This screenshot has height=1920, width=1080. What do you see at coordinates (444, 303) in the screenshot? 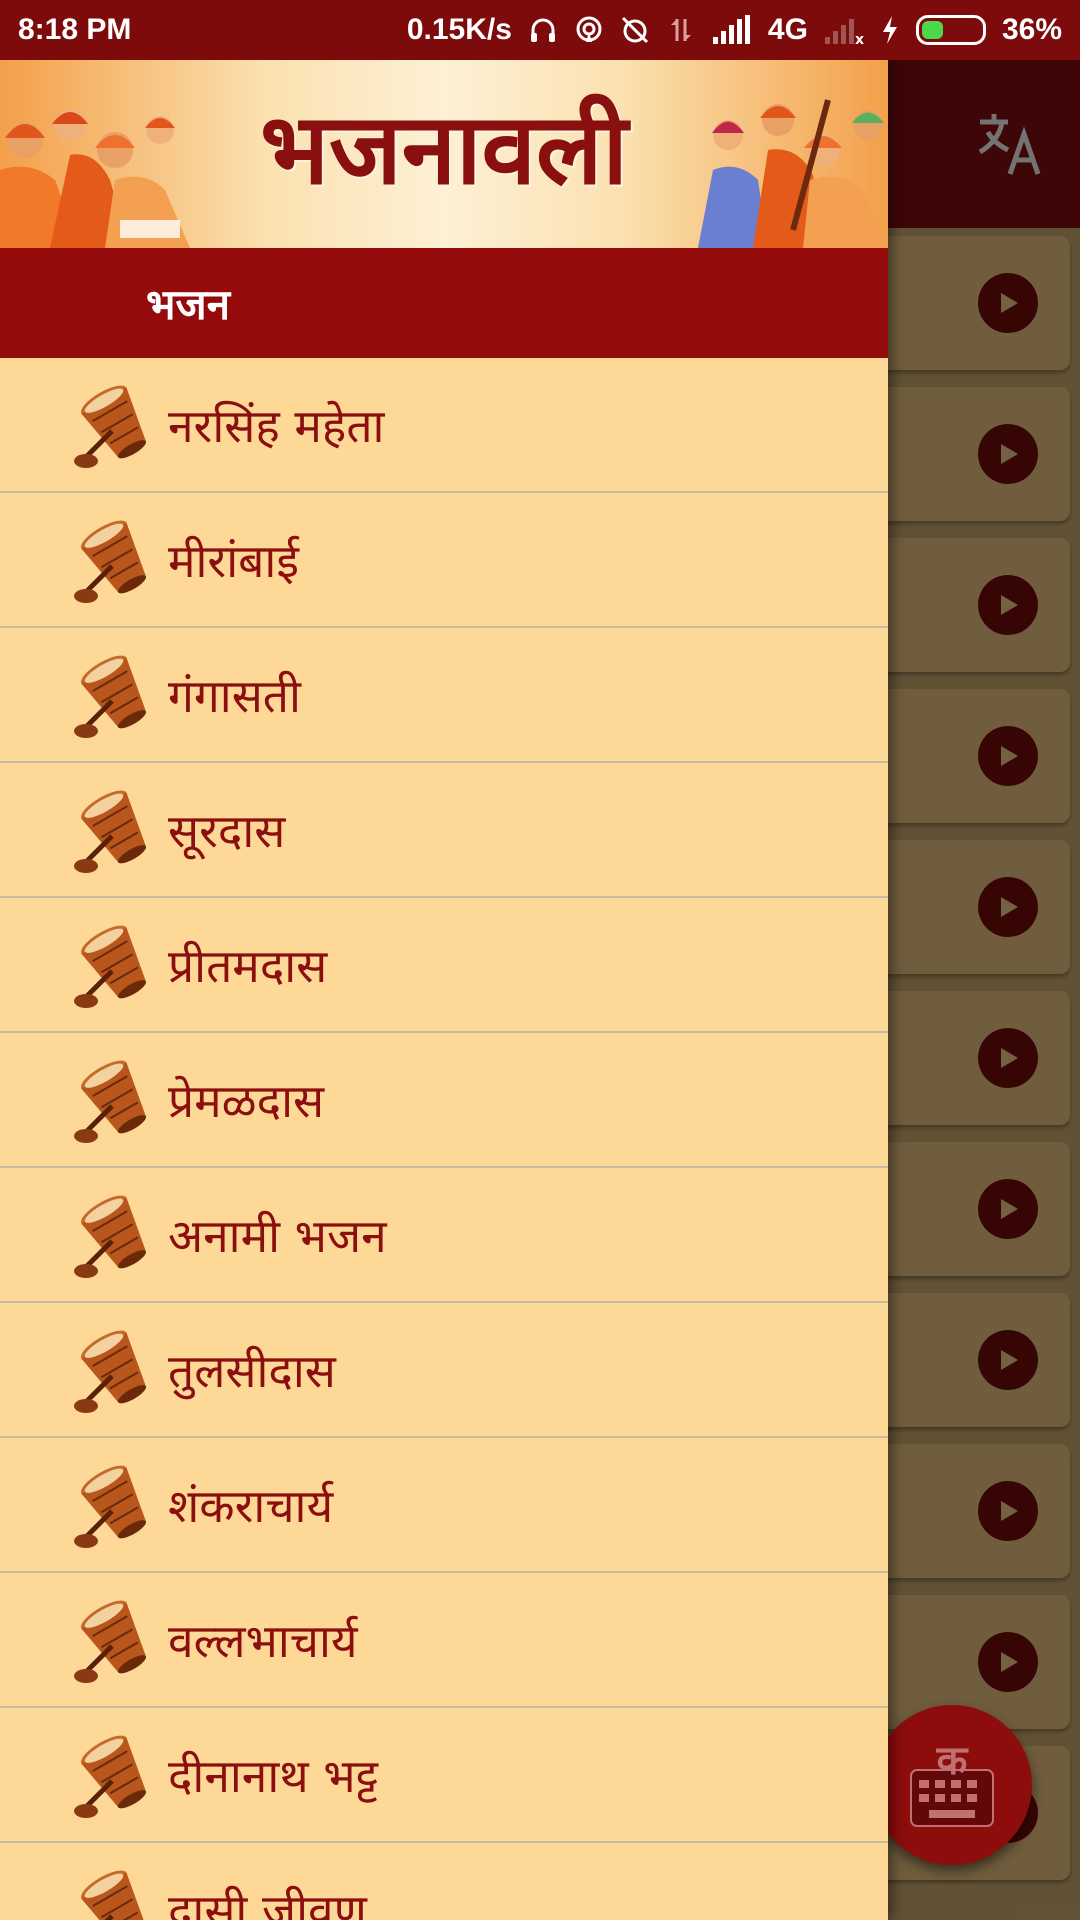
I see `drawer-section-title: भजन` at bounding box center [444, 303].